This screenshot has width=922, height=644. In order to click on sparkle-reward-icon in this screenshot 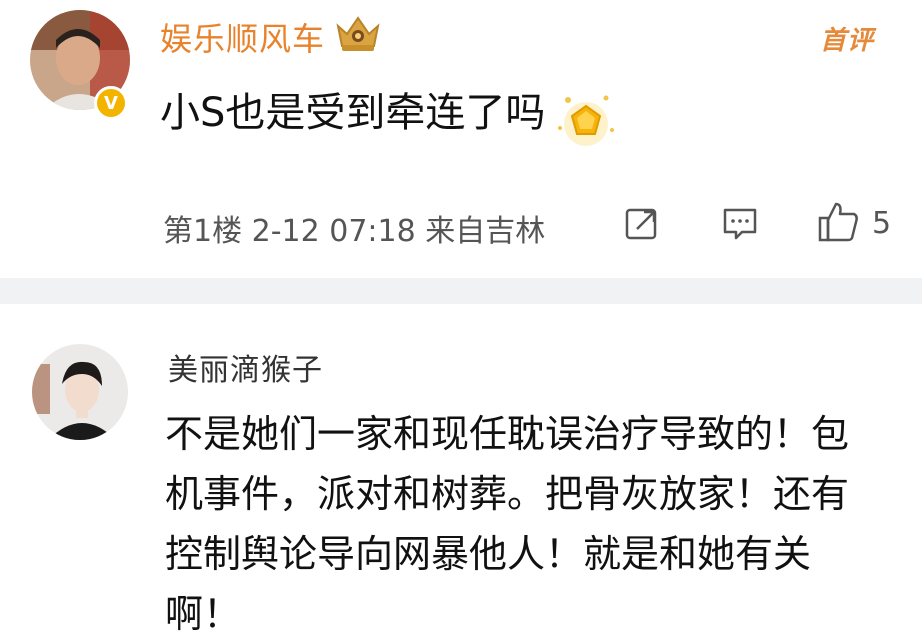, I will do `click(580, 114)`.